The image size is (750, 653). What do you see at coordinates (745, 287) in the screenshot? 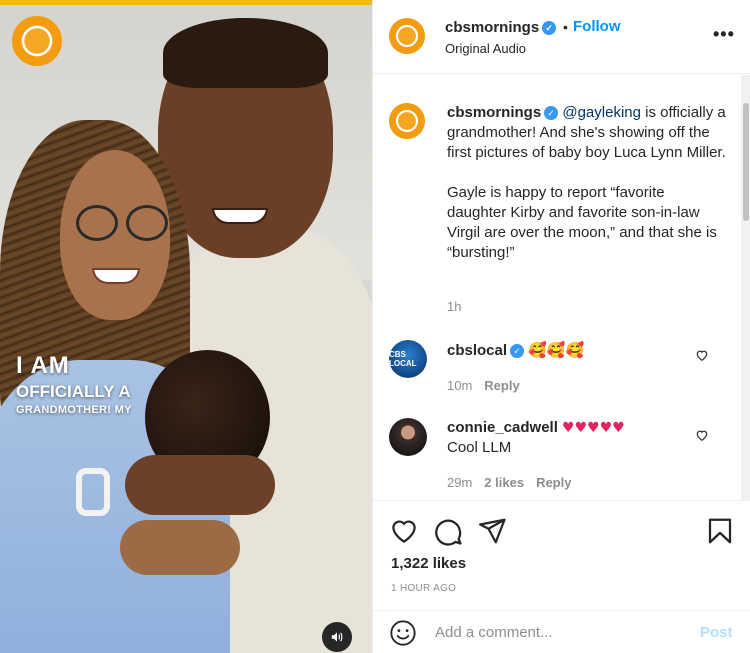
I see `comments-scrollbar` at bounding box center [745, 287].